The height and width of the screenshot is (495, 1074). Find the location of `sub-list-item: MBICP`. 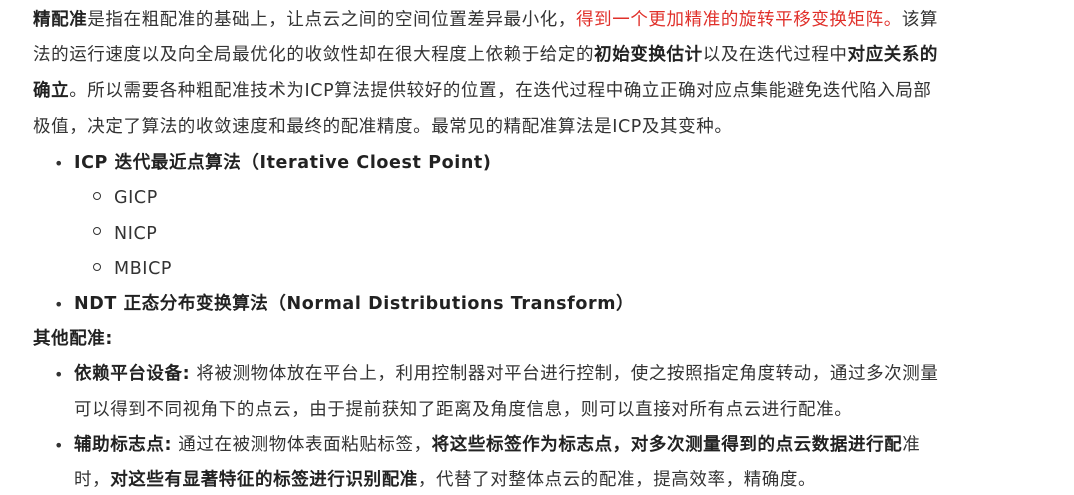

sub-list-item: MBICP is located at coordinates (143, 269).